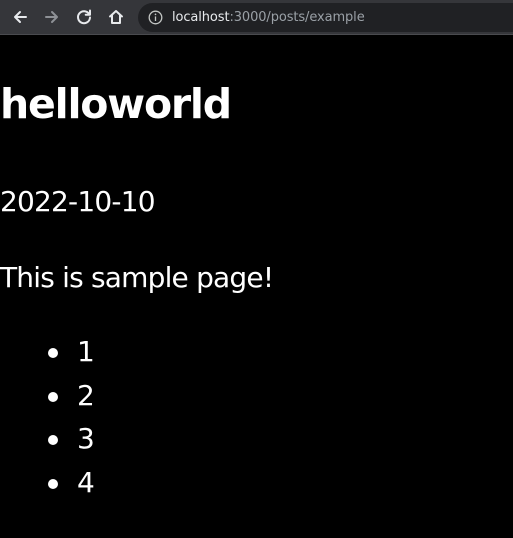 Image resolution: width=513 pixels, height=538 pixels. I want to click on reload-icon, so click(84, 17).